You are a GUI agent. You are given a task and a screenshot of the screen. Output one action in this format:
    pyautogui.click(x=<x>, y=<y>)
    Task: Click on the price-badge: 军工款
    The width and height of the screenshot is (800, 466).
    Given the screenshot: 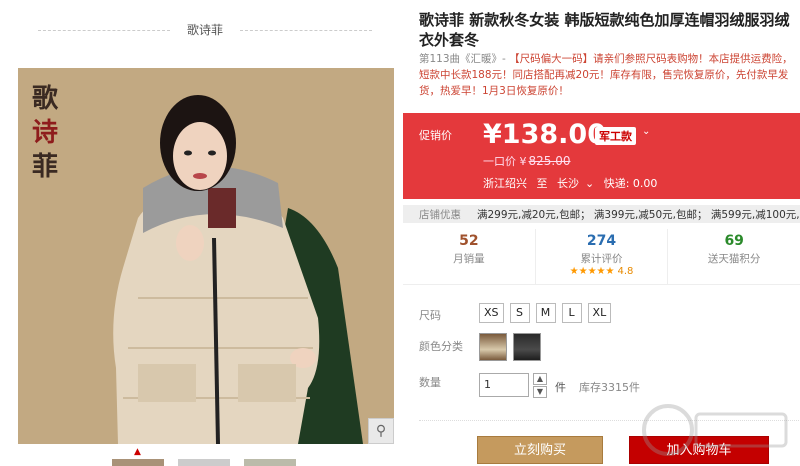 What is the action you would take?
    pyautogui.click(x=615, y=136)
    